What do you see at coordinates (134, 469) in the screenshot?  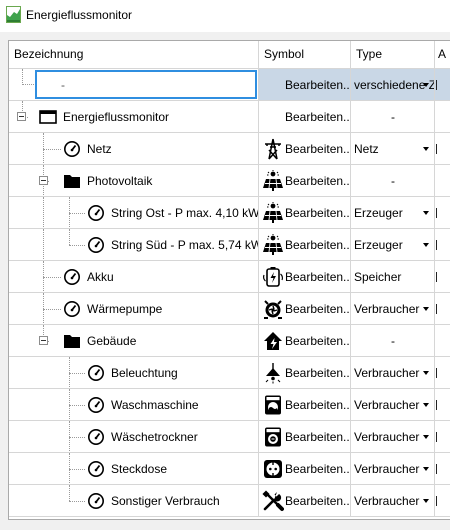 I see `cell-bezeichnung: Steckdose` at bounding box center [134, 469].